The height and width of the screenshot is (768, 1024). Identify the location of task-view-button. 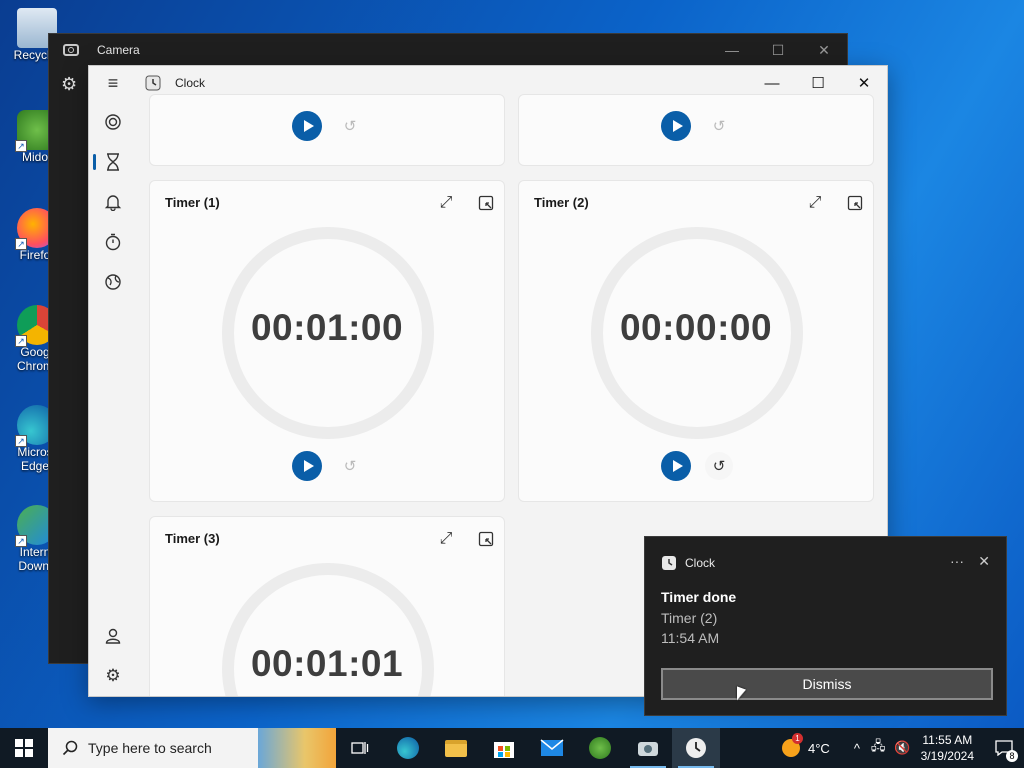
(360, 748).